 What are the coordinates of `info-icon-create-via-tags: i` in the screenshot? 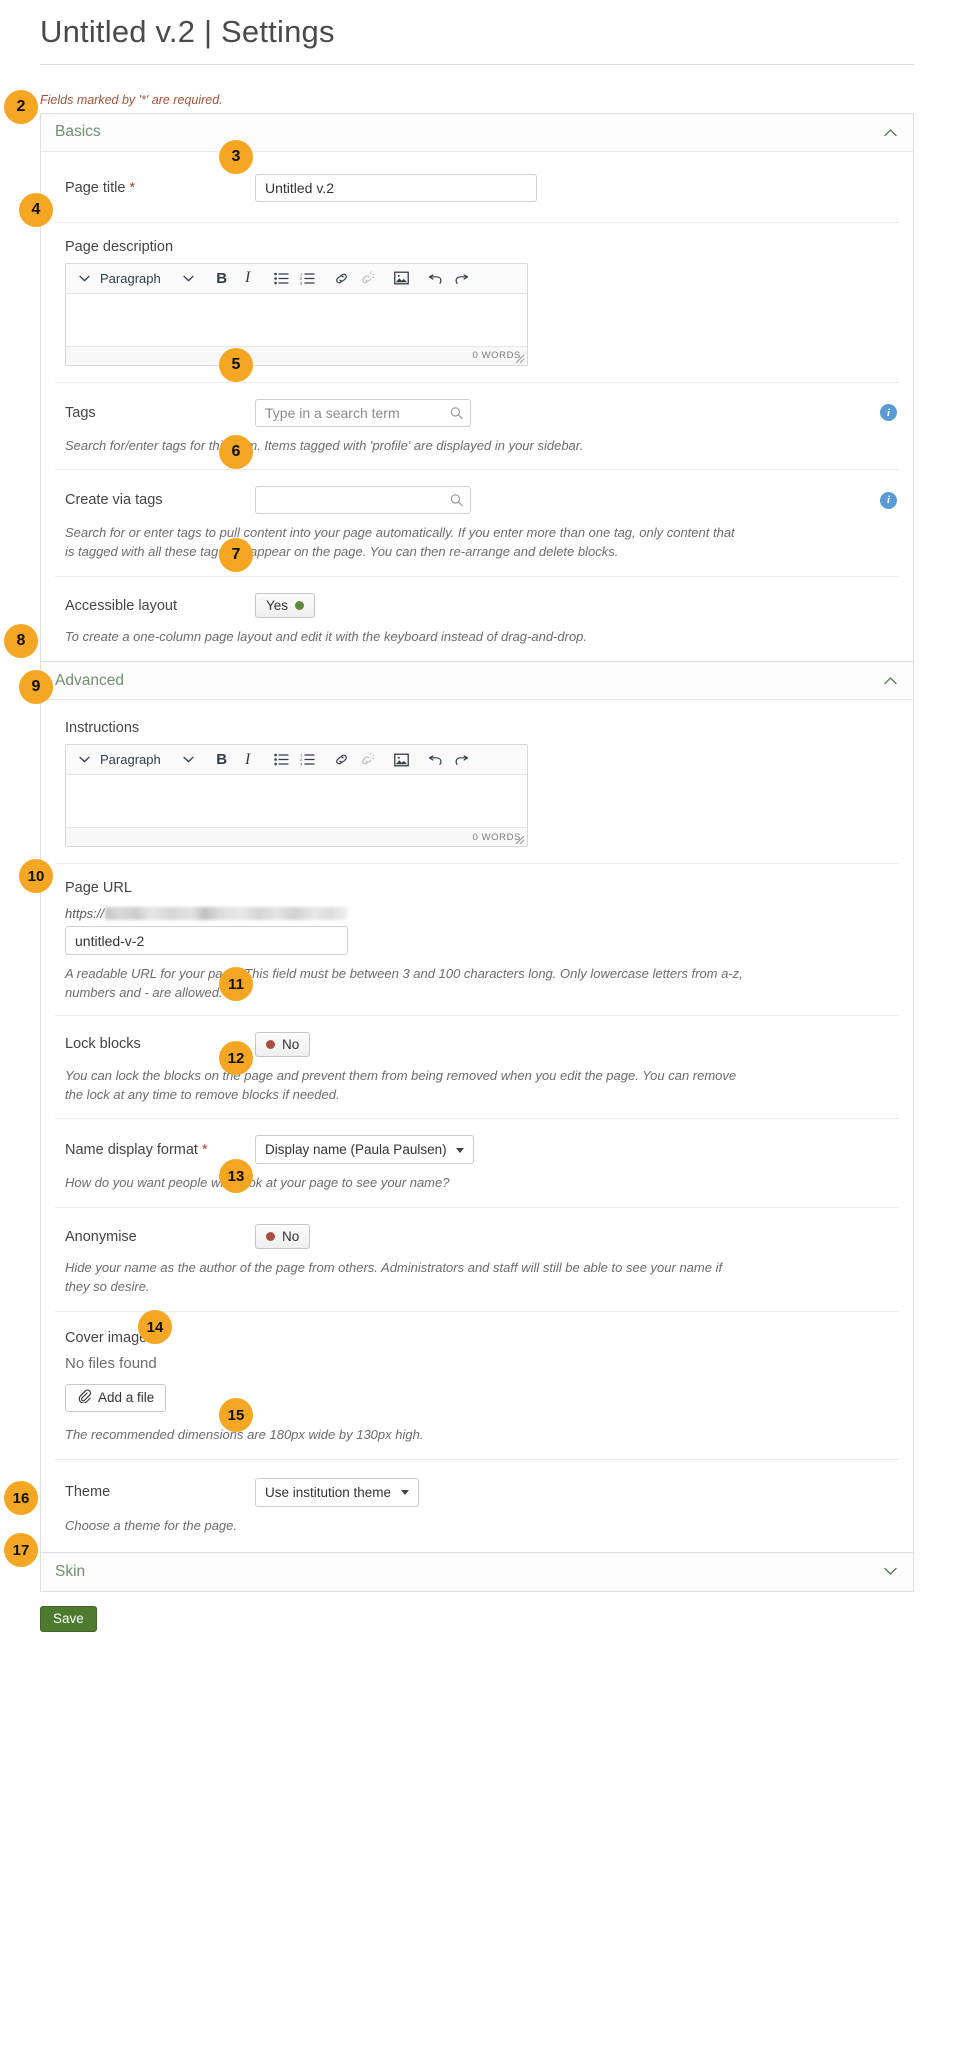 It's located at (888, 500).